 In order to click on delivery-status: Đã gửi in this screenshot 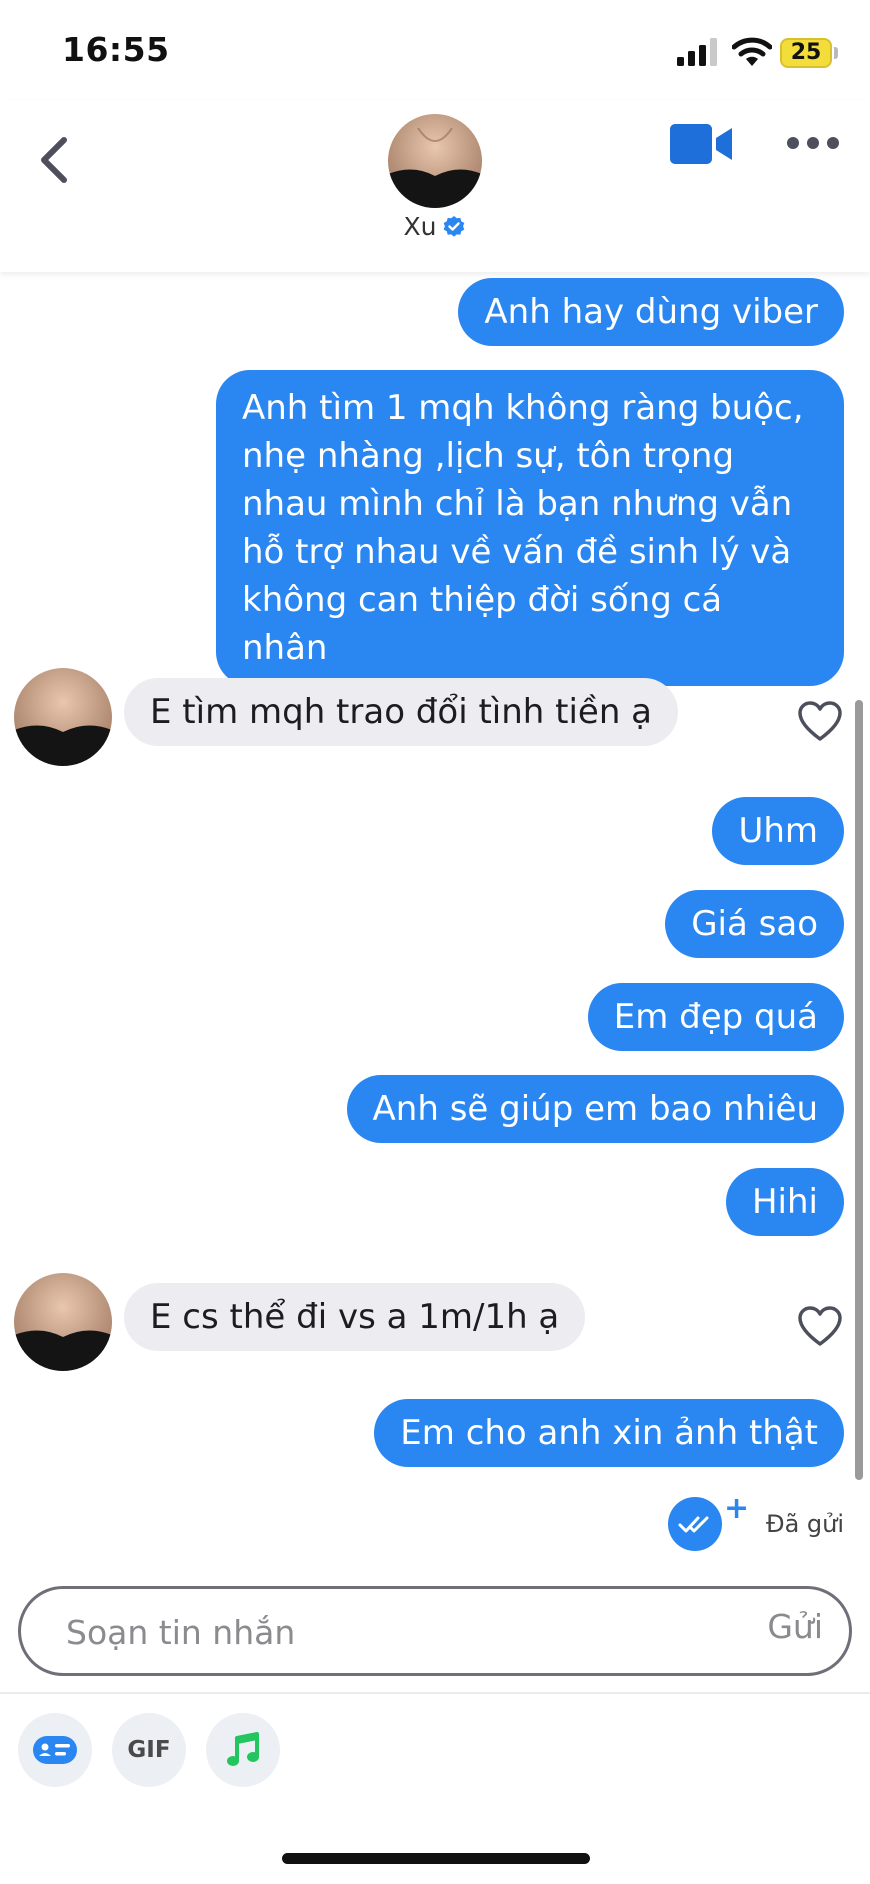, I will do `click(805, 1524)`.